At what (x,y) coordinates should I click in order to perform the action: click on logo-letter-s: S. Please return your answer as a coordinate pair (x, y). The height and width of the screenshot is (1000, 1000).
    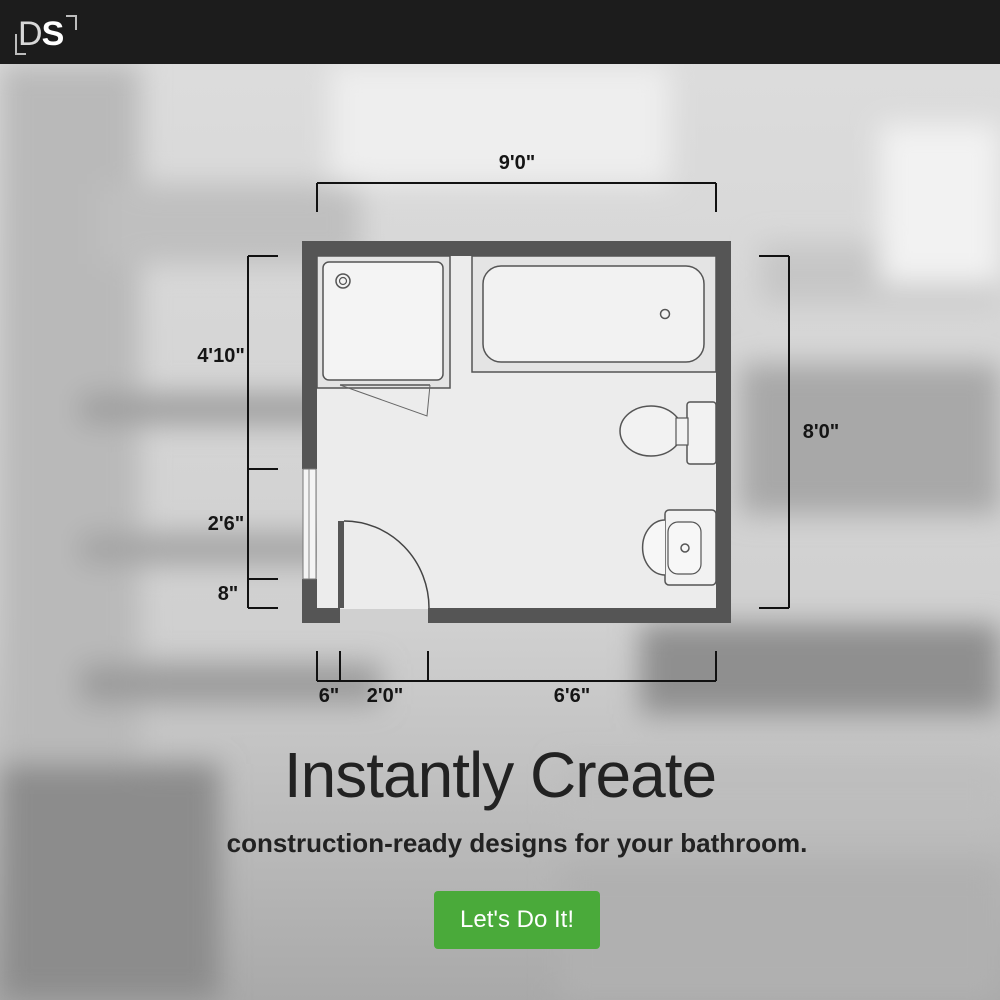
    Looking at the image, I should click on (53, 34).